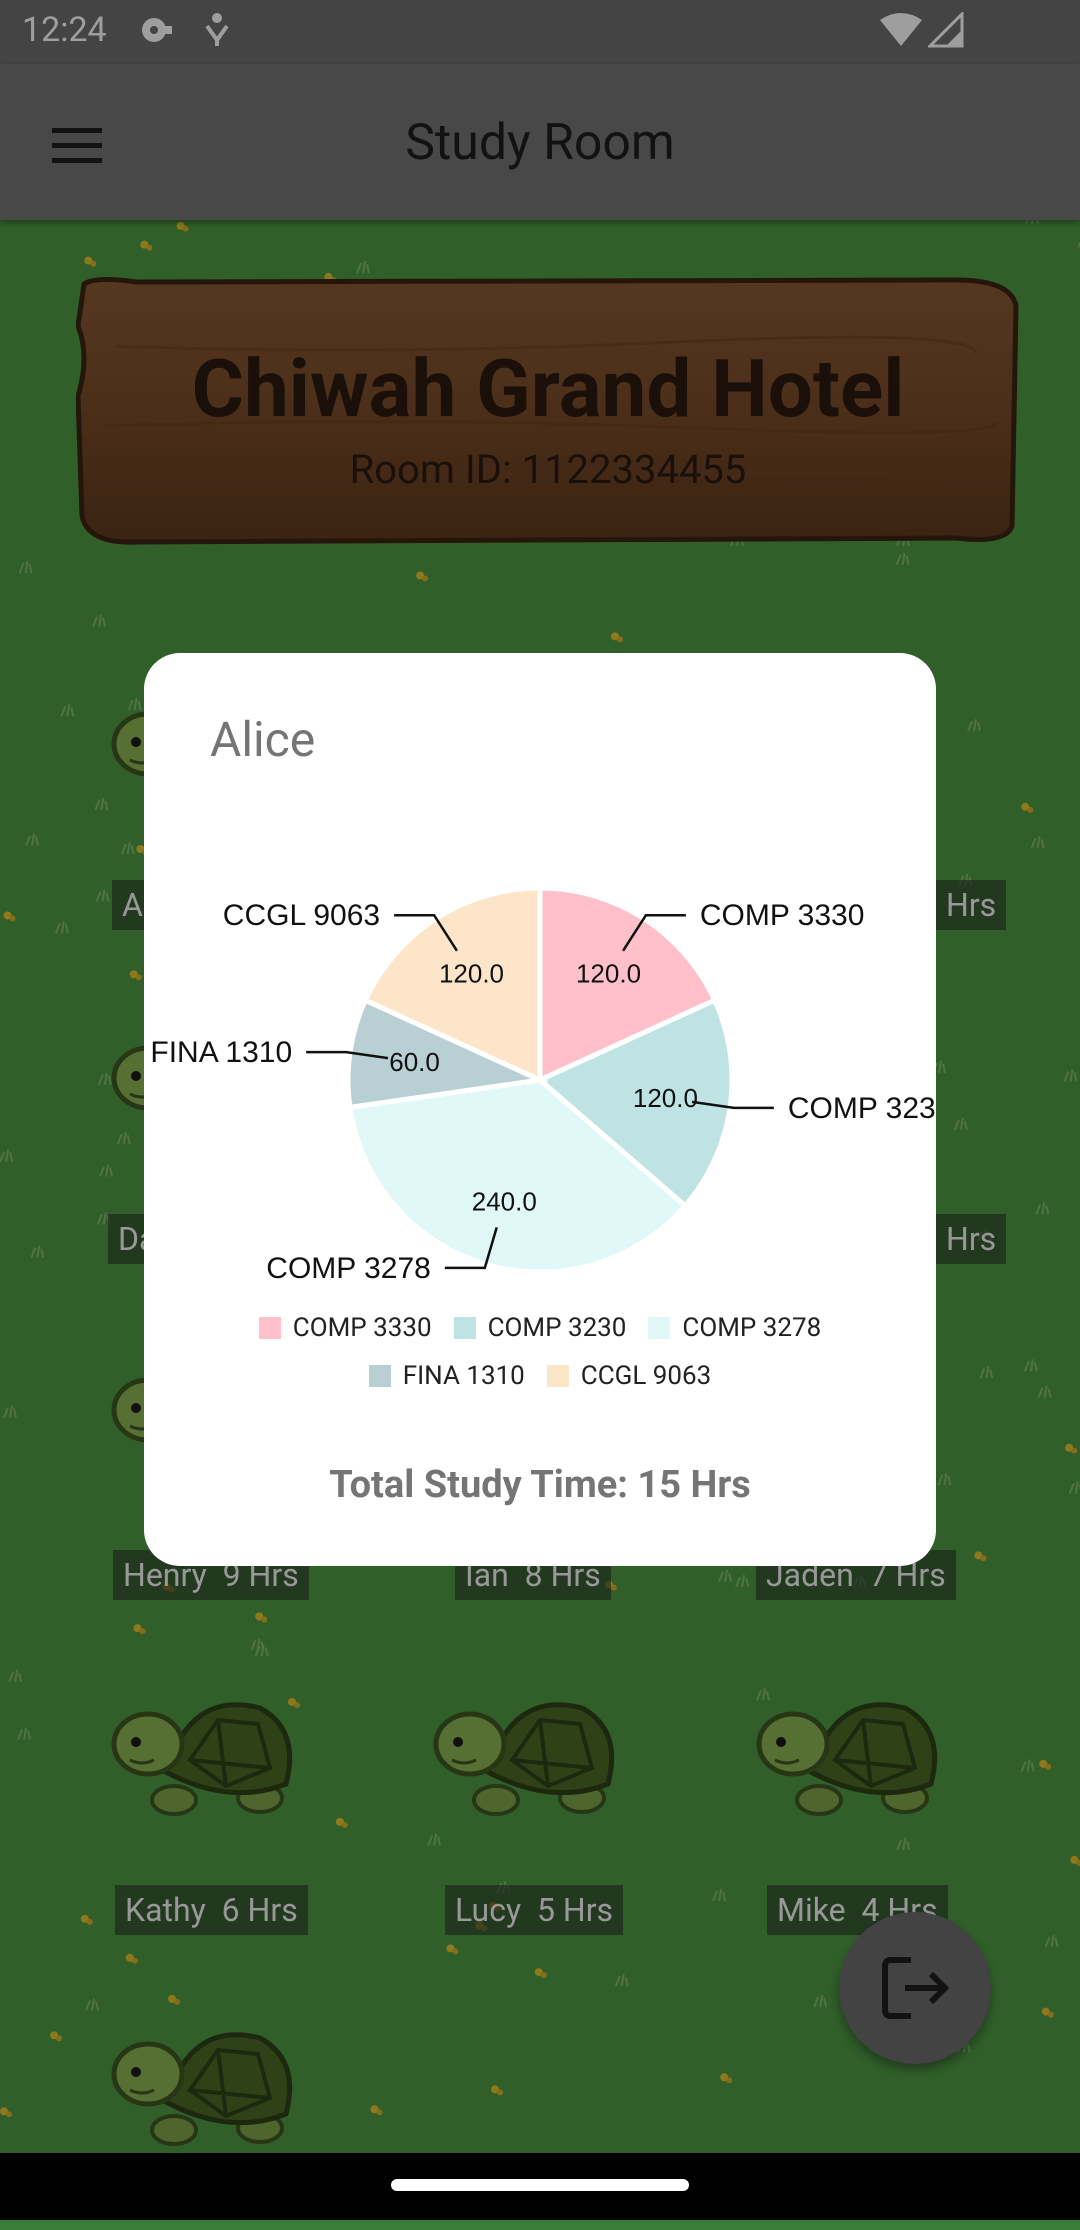 Image resolution: width=1080 pixels, height=2230 pixels. What do you see at coordinates (221, 1052) in the screenshot?
I see `slice-category-label: FINA 1310` at bounding box center [221, 1052].